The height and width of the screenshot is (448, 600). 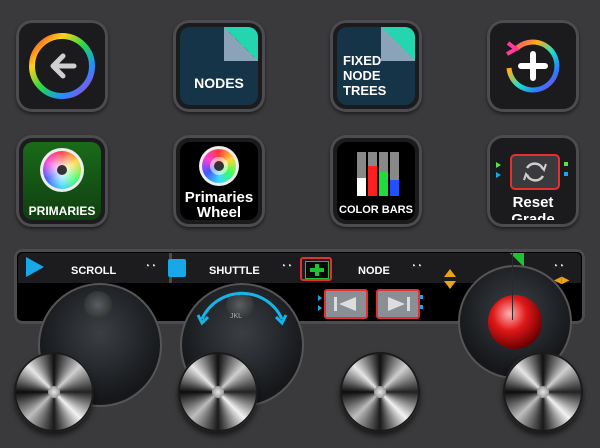 I want to click on reset-cycle-icon, so click(x=535, y=172).